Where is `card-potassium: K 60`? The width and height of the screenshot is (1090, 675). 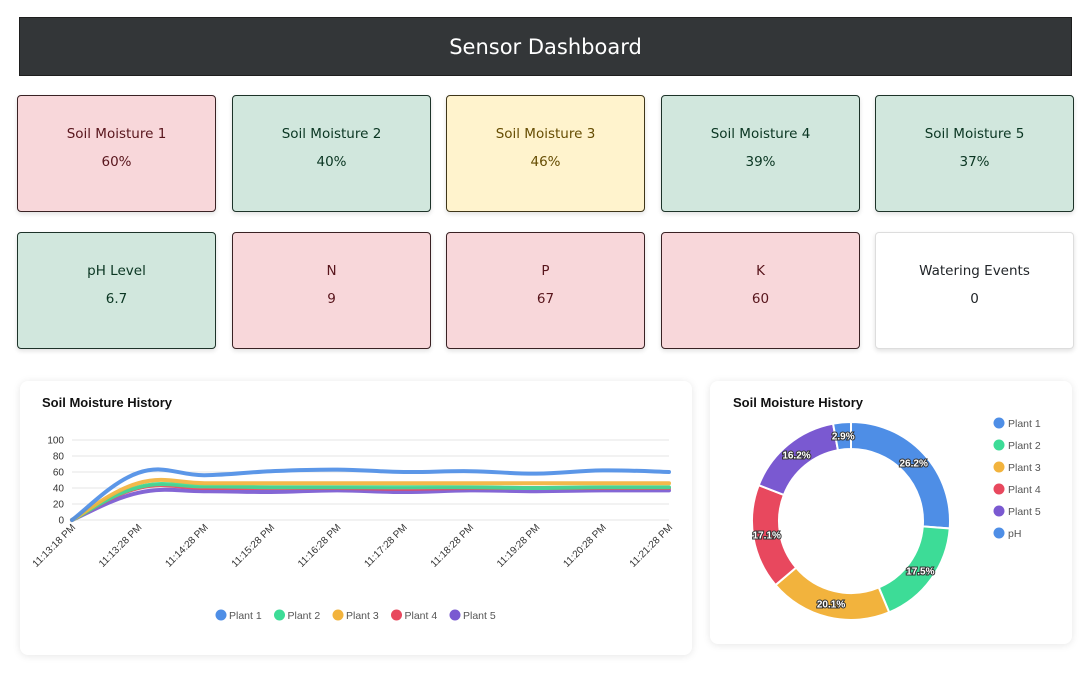 card-potassium: K 60 is located at coordinates (760, 290).